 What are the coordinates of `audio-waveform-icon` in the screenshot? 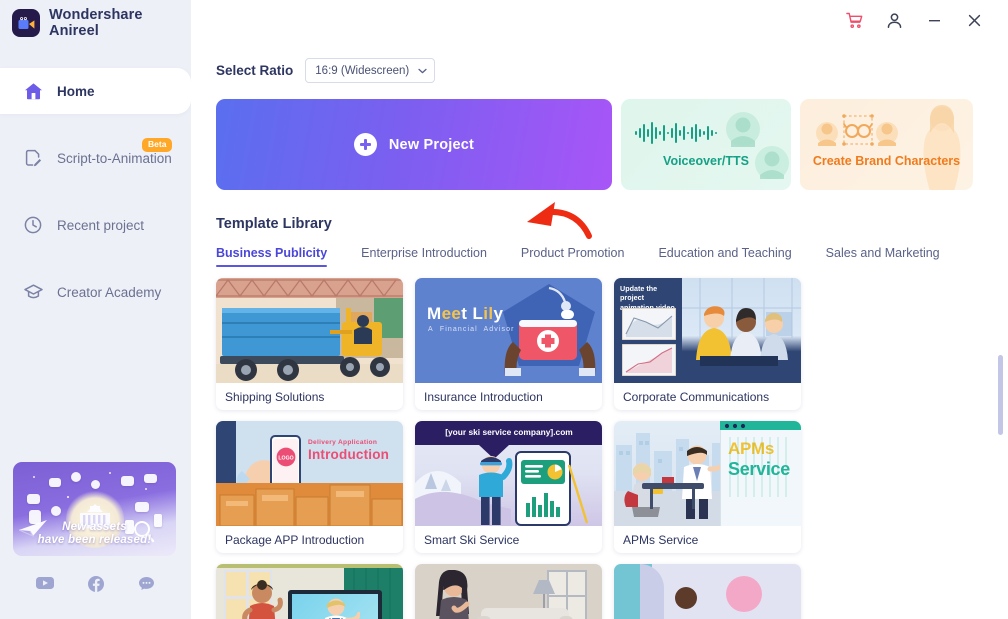 It's located at (676, 133).